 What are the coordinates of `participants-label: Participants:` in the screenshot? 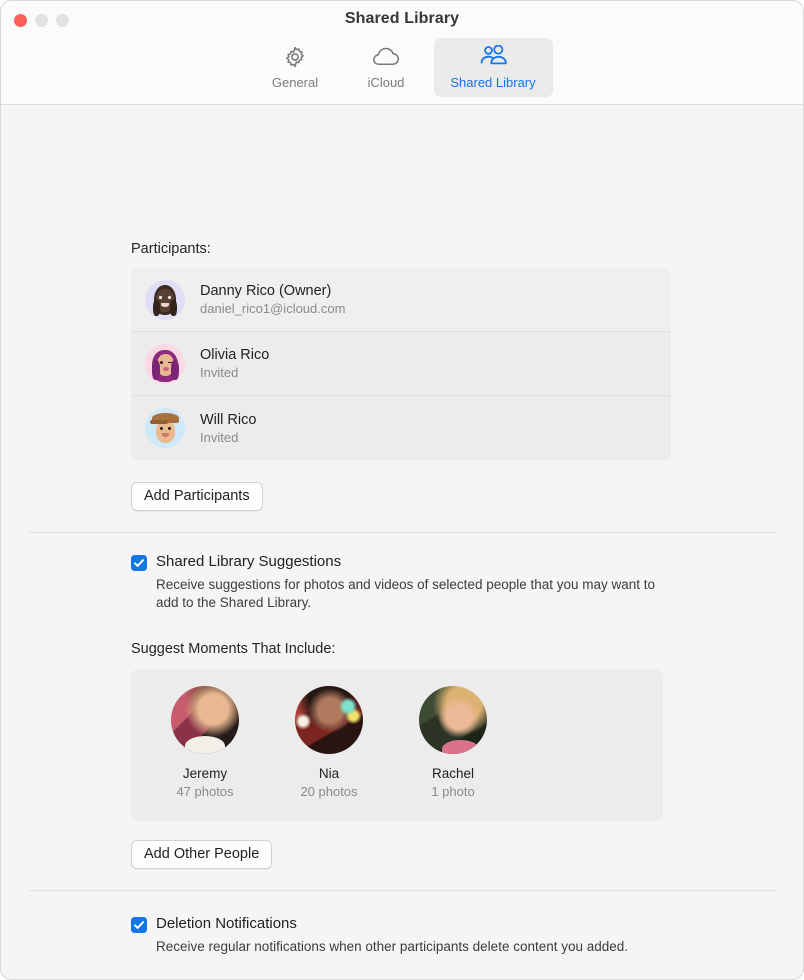 It's located at (171, 249).